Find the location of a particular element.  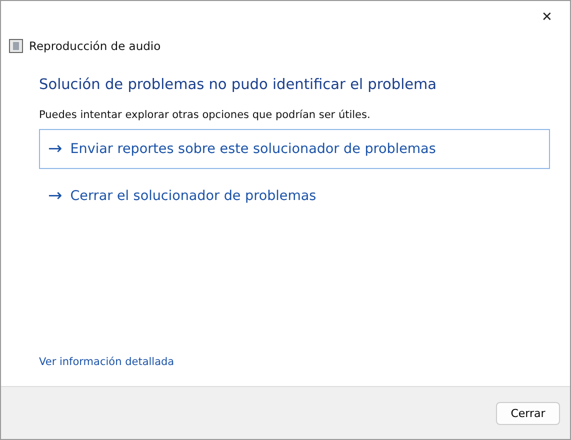

option-link: → Enviar reportes sobre este solucionador de problemas is located at coordinates (294, 149).